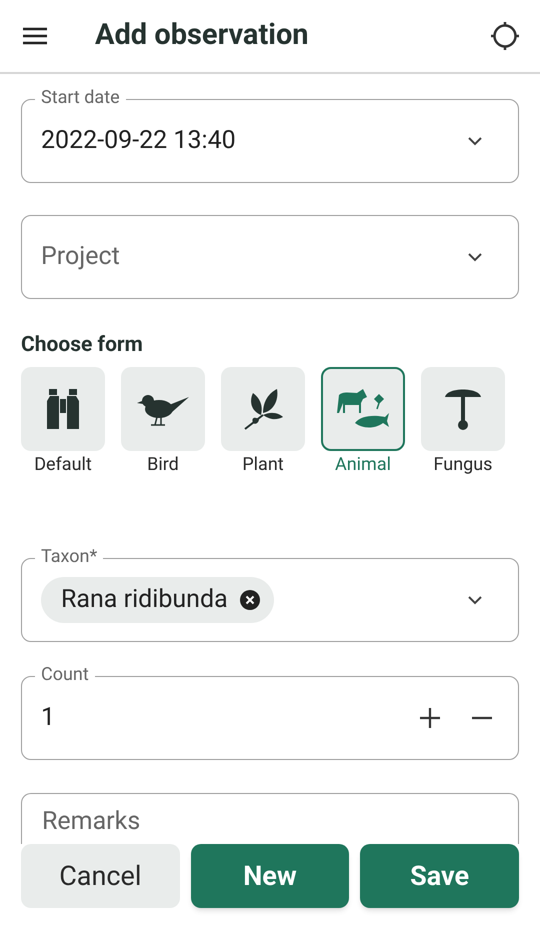 This screenshot has width=540, height=929. I want to click on plus-icon, so click(430, 718).